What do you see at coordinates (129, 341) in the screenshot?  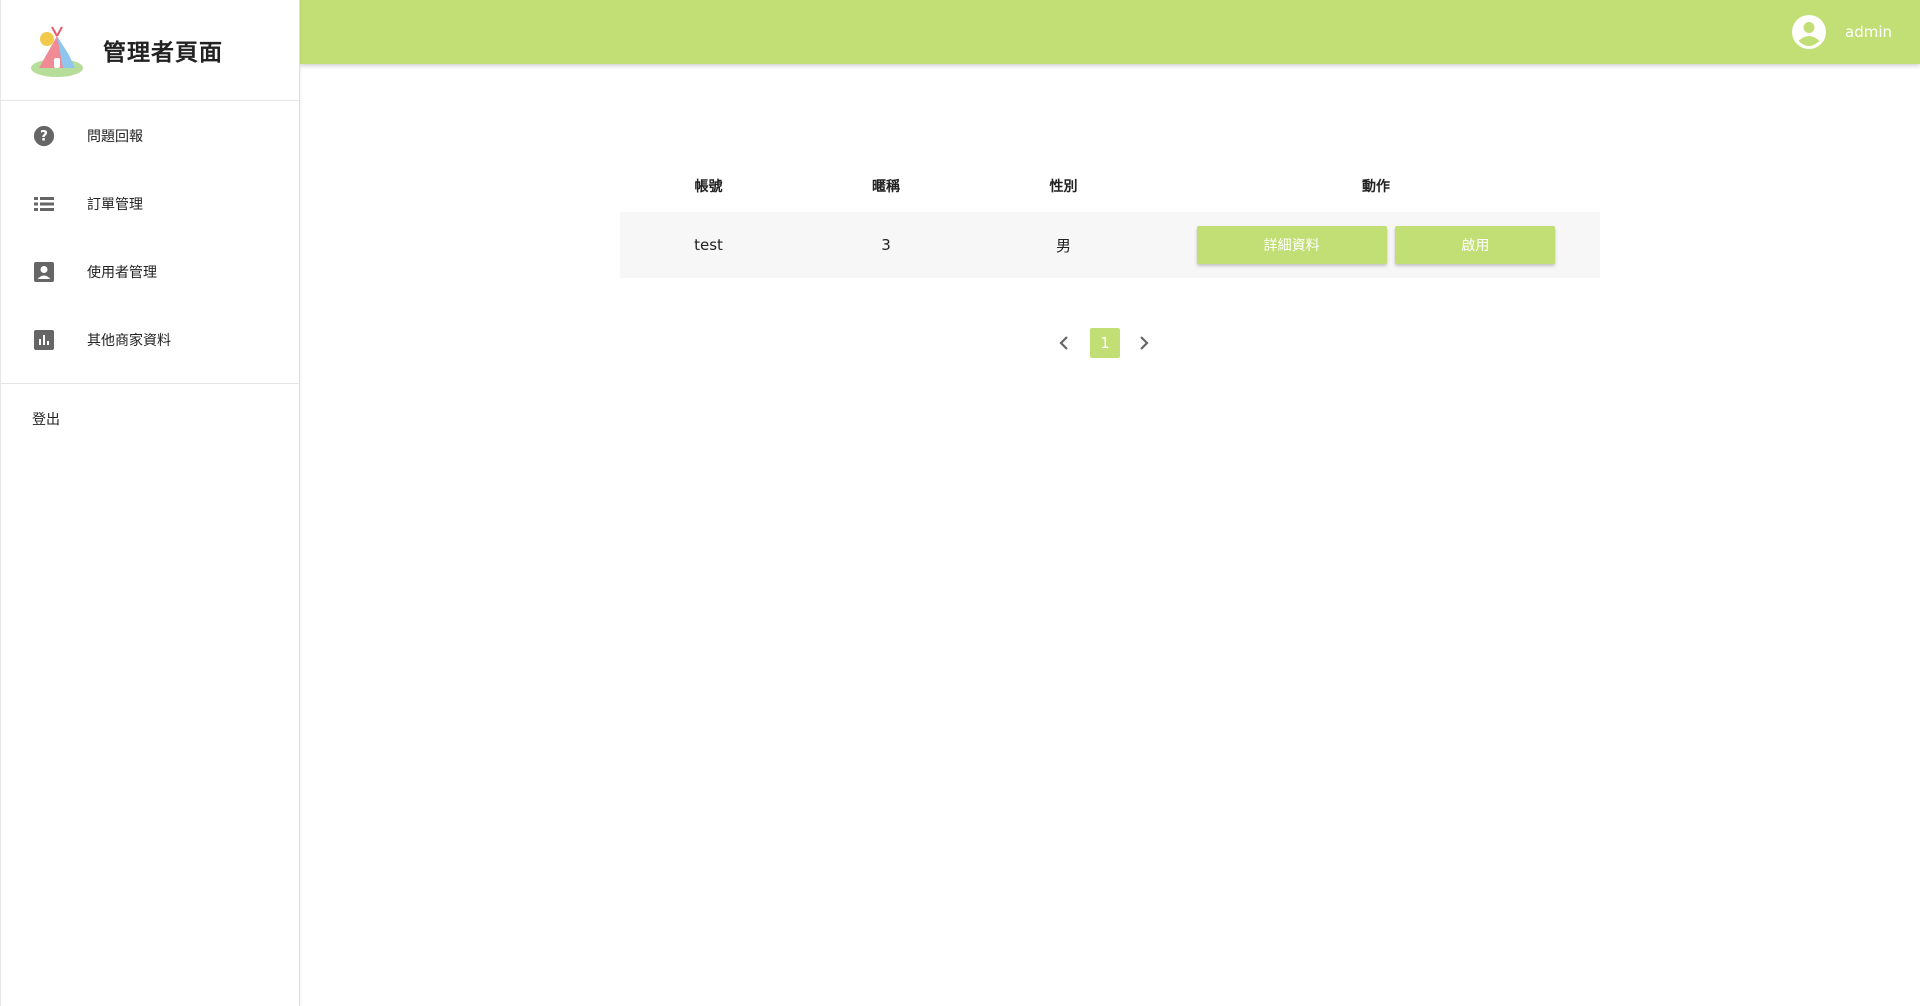 I see `sidebar-item-label: 其他商家資料` at bounding box center [129, 341].